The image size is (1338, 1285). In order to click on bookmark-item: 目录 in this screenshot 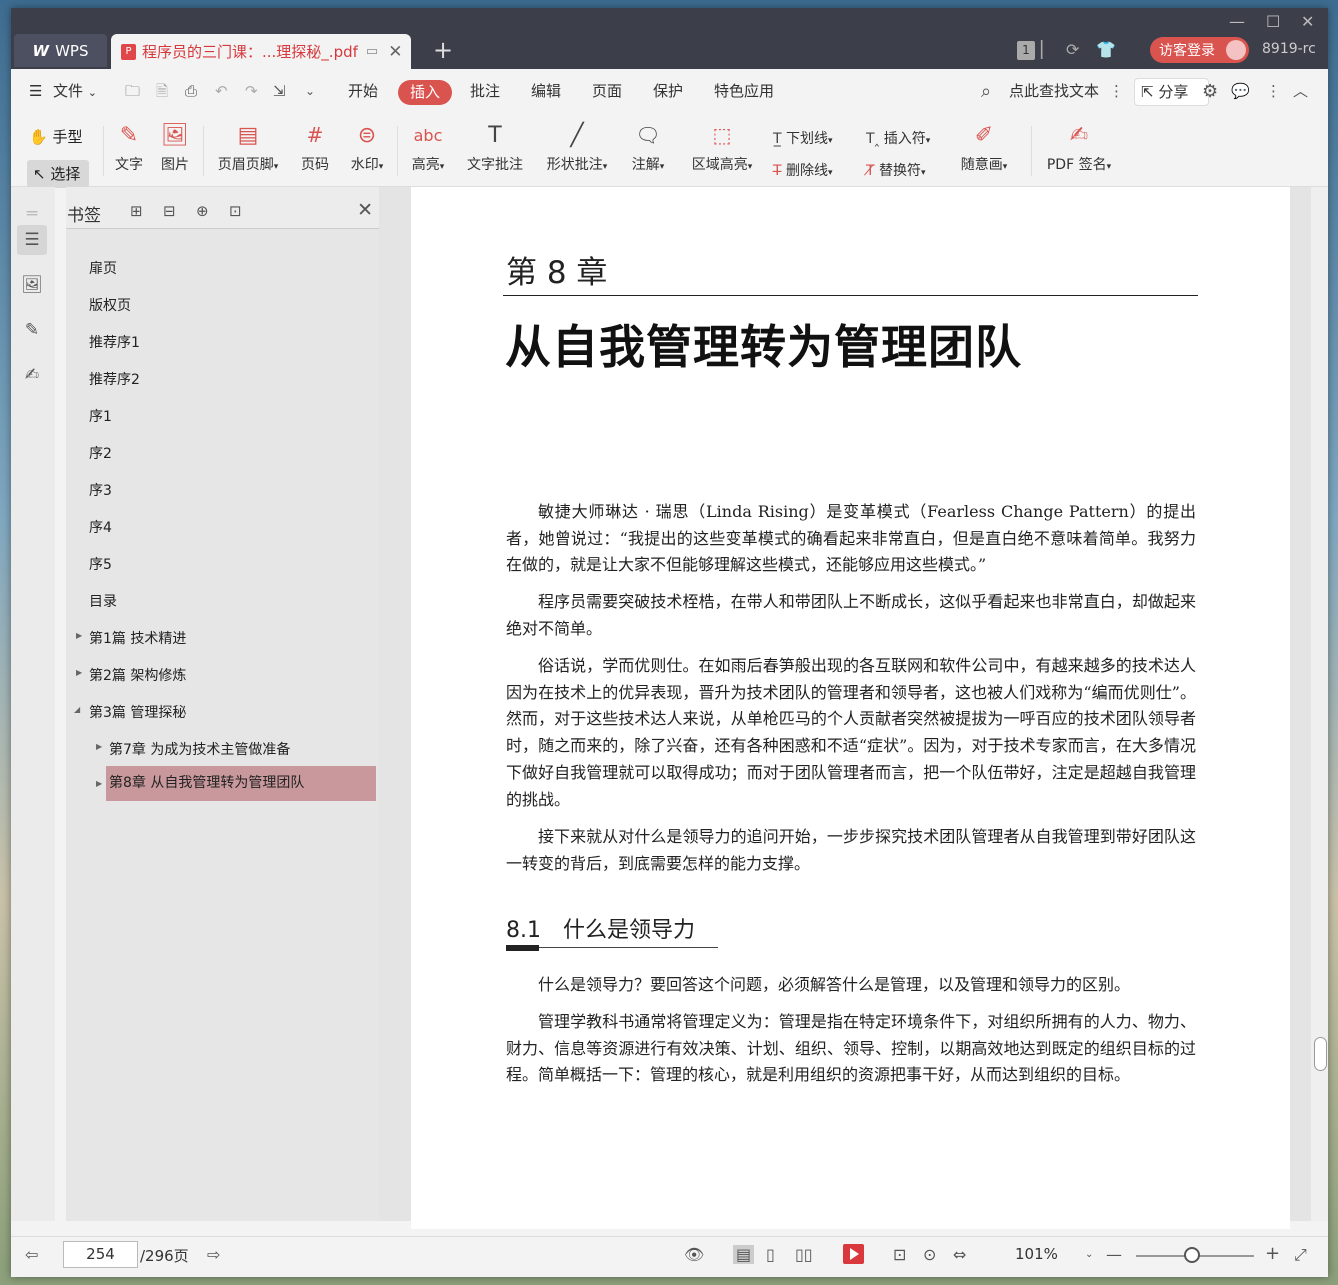, I will do `click(103, 601)`.